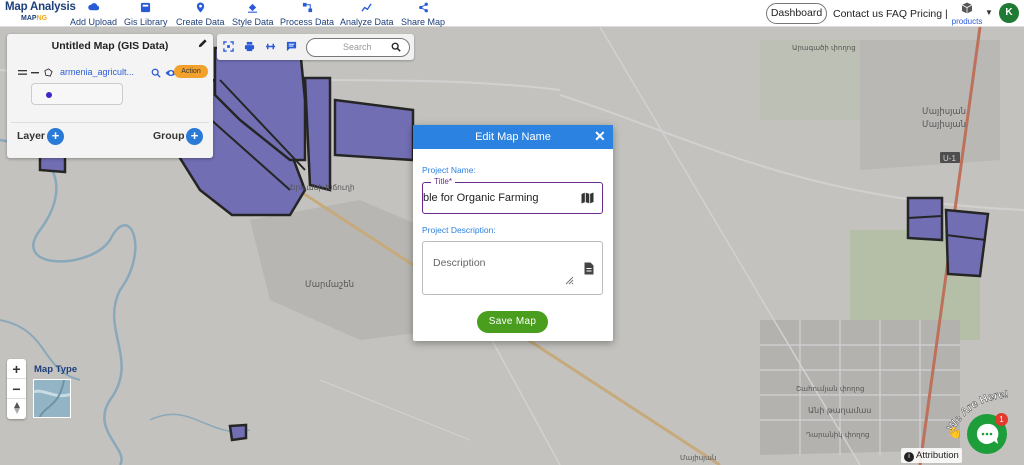 This screenshot has height=465, width=1024. I want to click on paint-bucket-icon, so click(253, 8).